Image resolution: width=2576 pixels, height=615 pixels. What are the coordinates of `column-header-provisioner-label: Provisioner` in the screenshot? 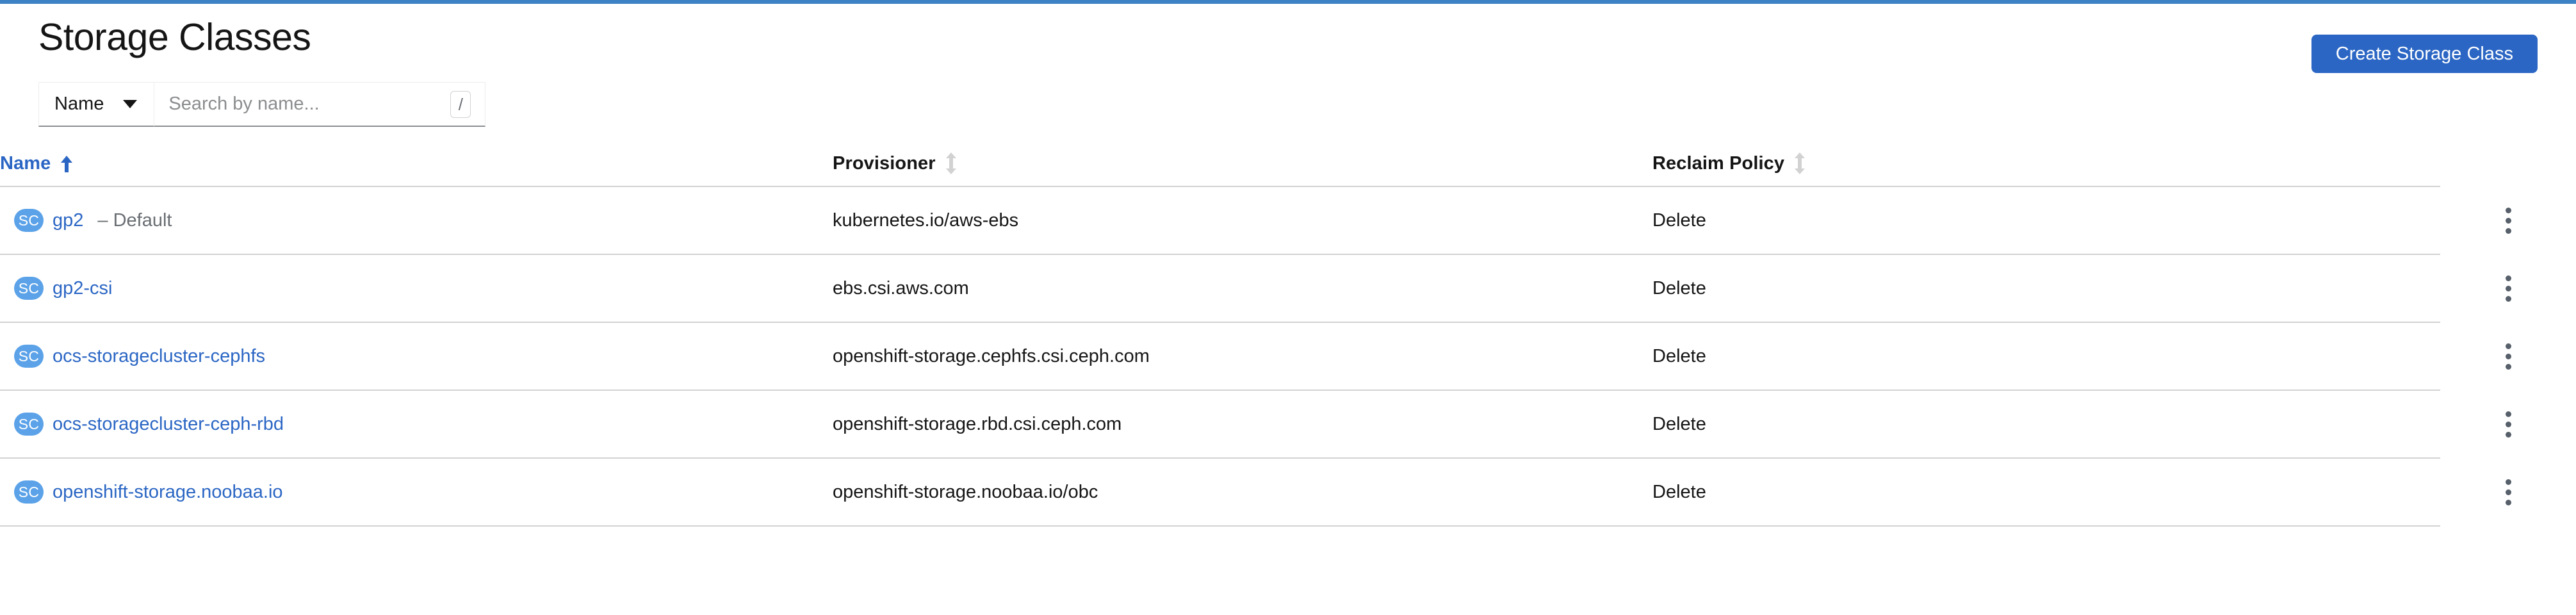 It's located at (884, 163).